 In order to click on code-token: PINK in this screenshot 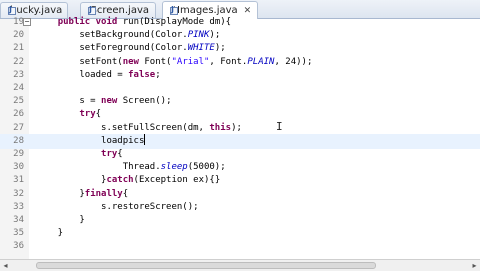, I will do `click(199, 35)`.